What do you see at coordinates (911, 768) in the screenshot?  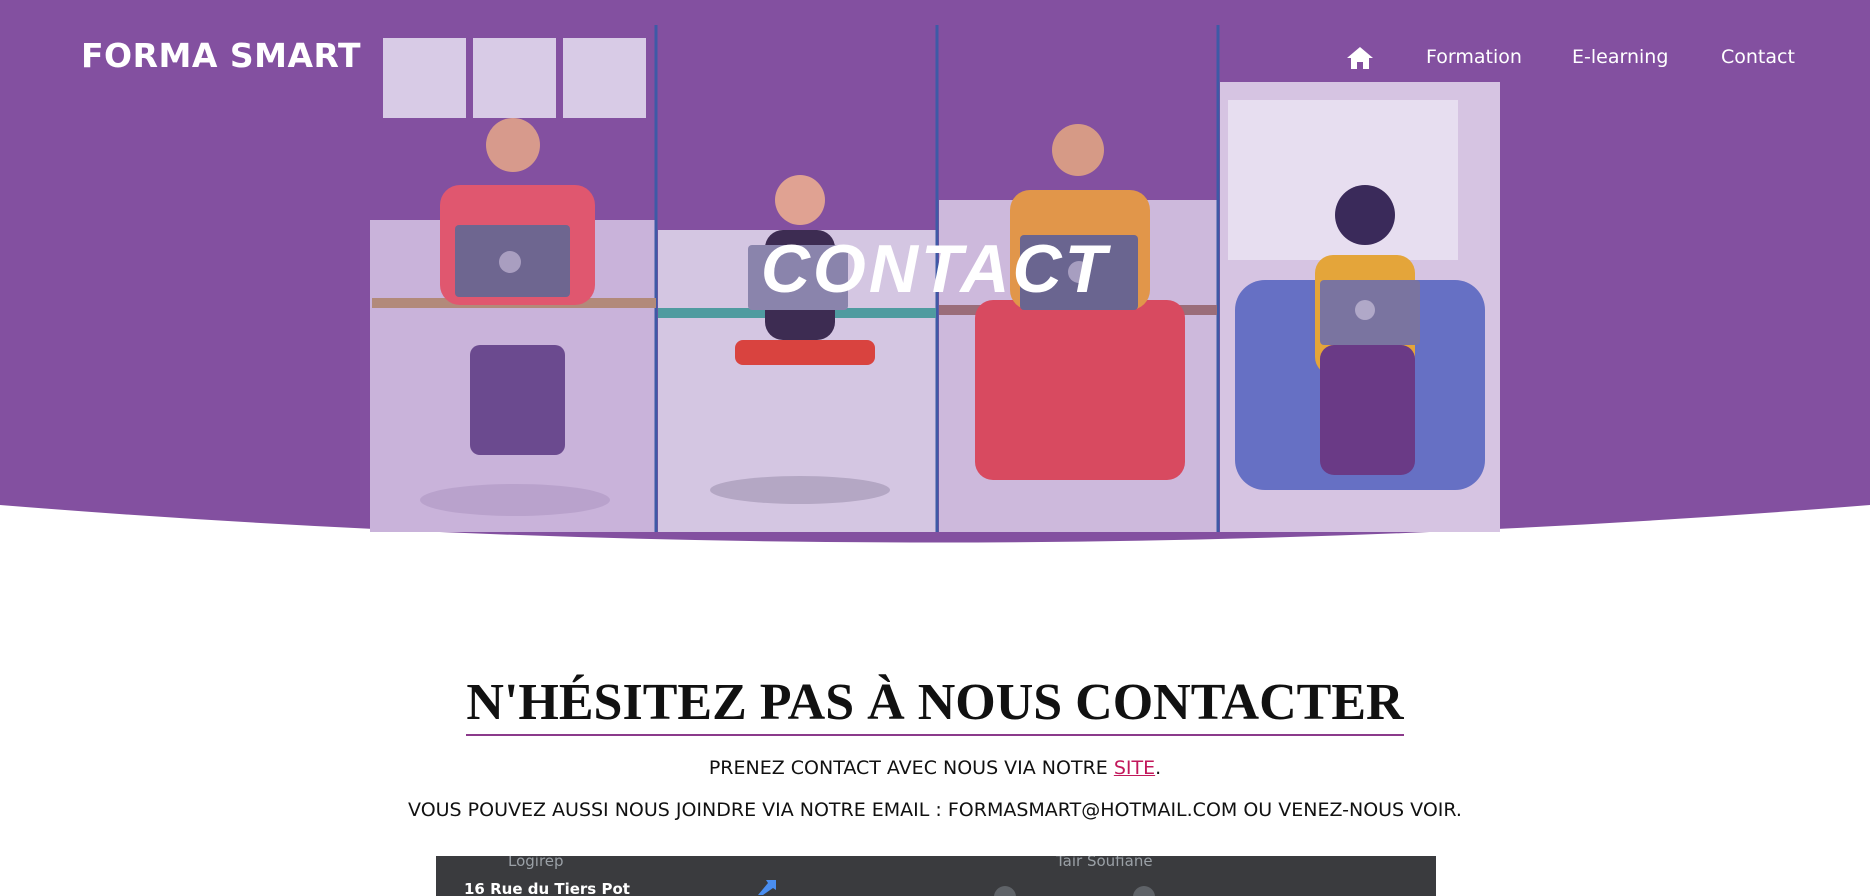 I see `contact-intro-prefix: PRENEZ CONTACT AVEC NOUS VIA NOTRE` at bounding box center [911, 768].